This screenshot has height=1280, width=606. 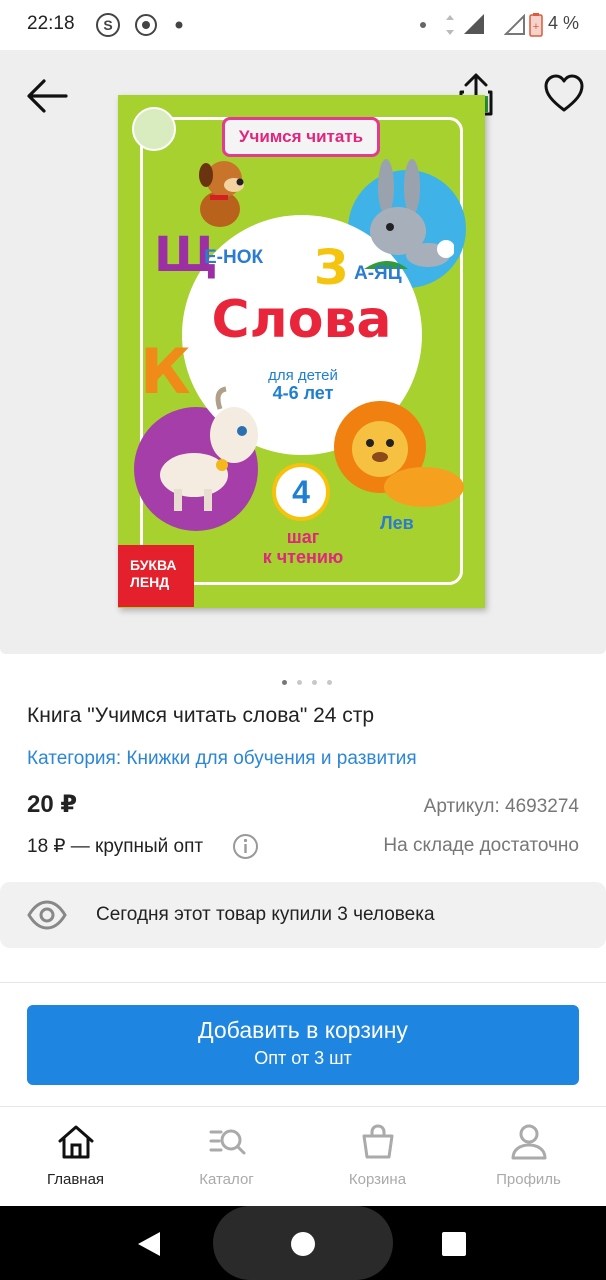 I want to click on lion-label: Лев, so click(x=397, y=523).